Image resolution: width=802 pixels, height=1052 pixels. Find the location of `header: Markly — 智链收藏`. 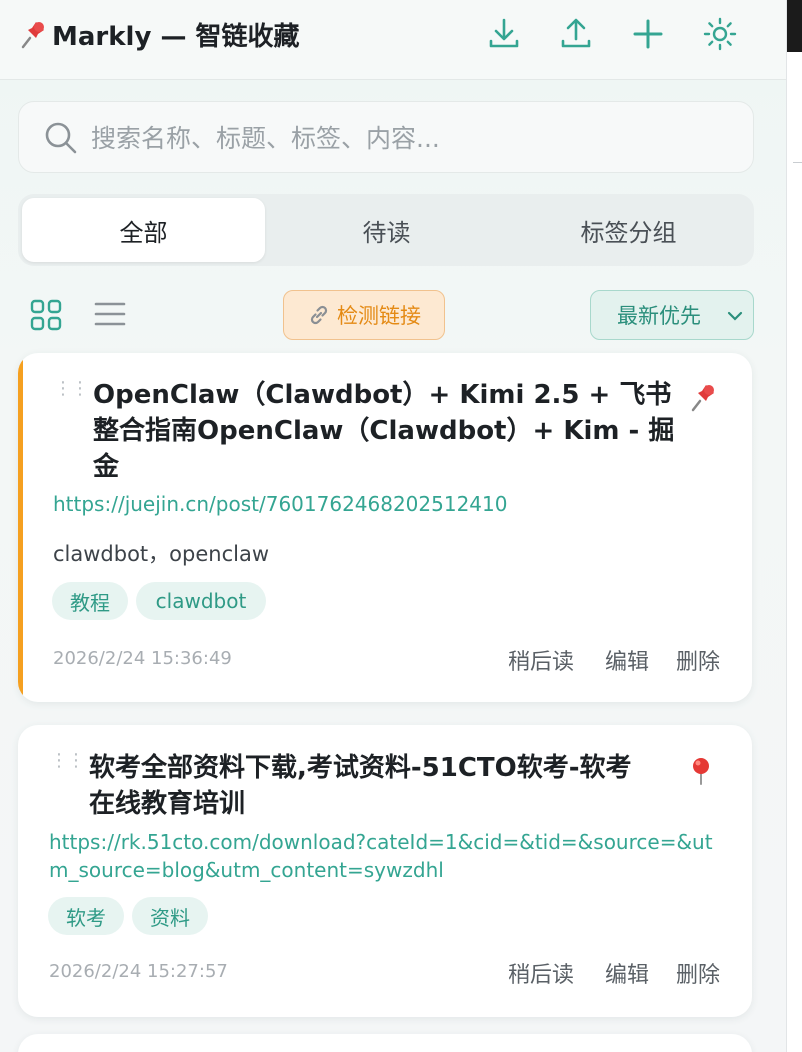

header: Markly — 智链收藏 is located at coordinates (393, 40).